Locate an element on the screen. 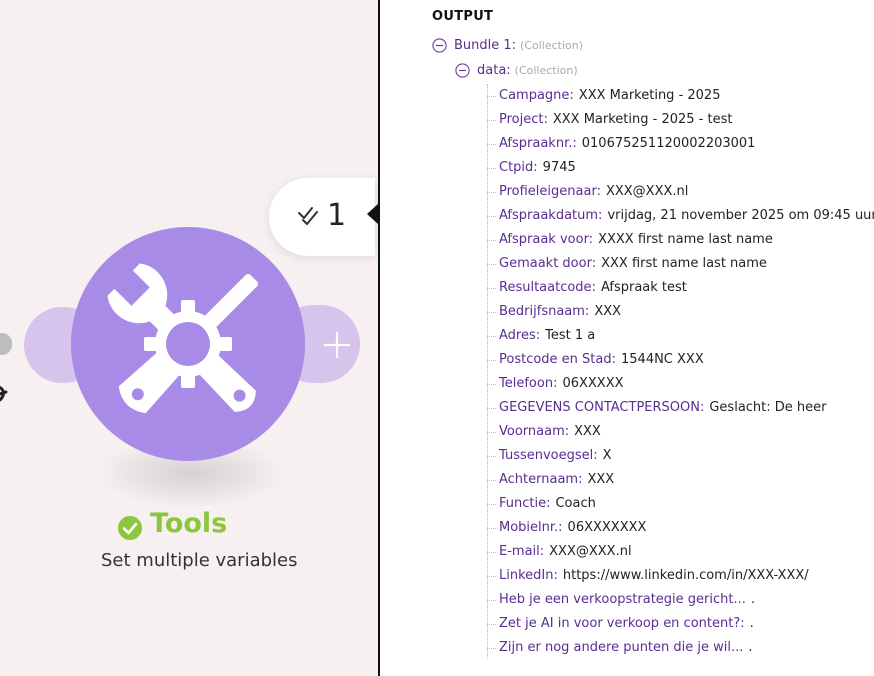 The image size is (874, 676). output-item-text: Functie: Coach is located at coordinates (547, 504).